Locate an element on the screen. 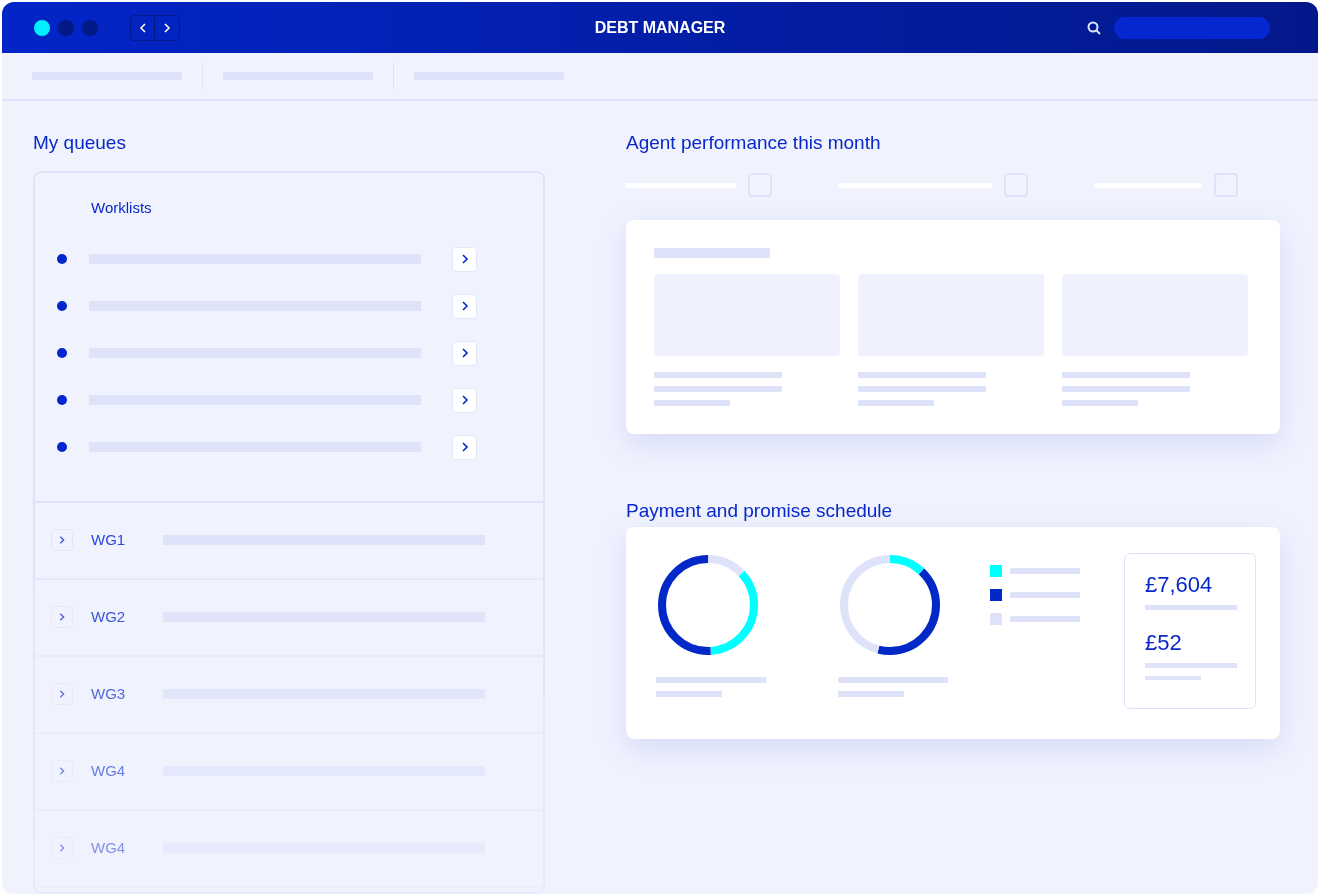 This screenshot has width=1320, height=896. work-group-row: WG2 is located at coordinates (289, 618).